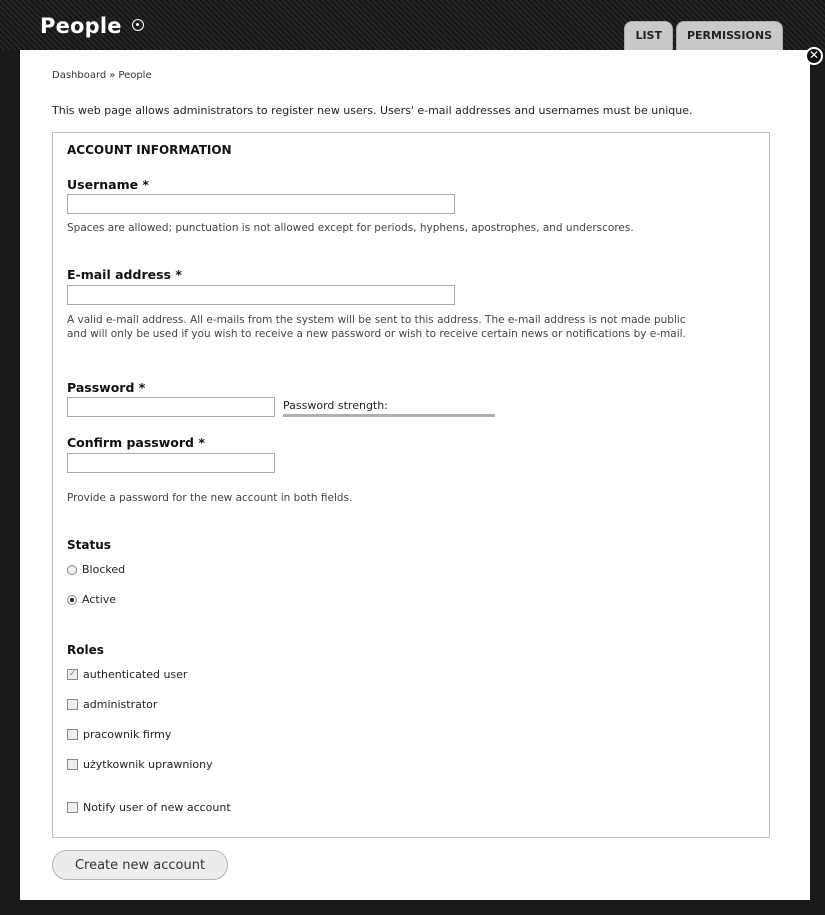 The height and width of the screenshot is (915, 825). I want to click on tab-permissions: PERMISSIONS, so click(729, 35).